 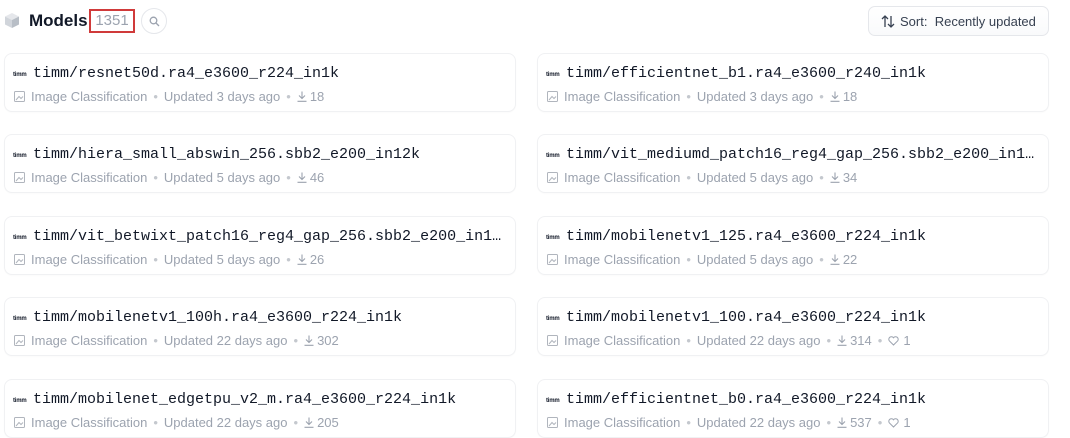 I want to click on model-downloads: 537, so click(x=861, y=422).